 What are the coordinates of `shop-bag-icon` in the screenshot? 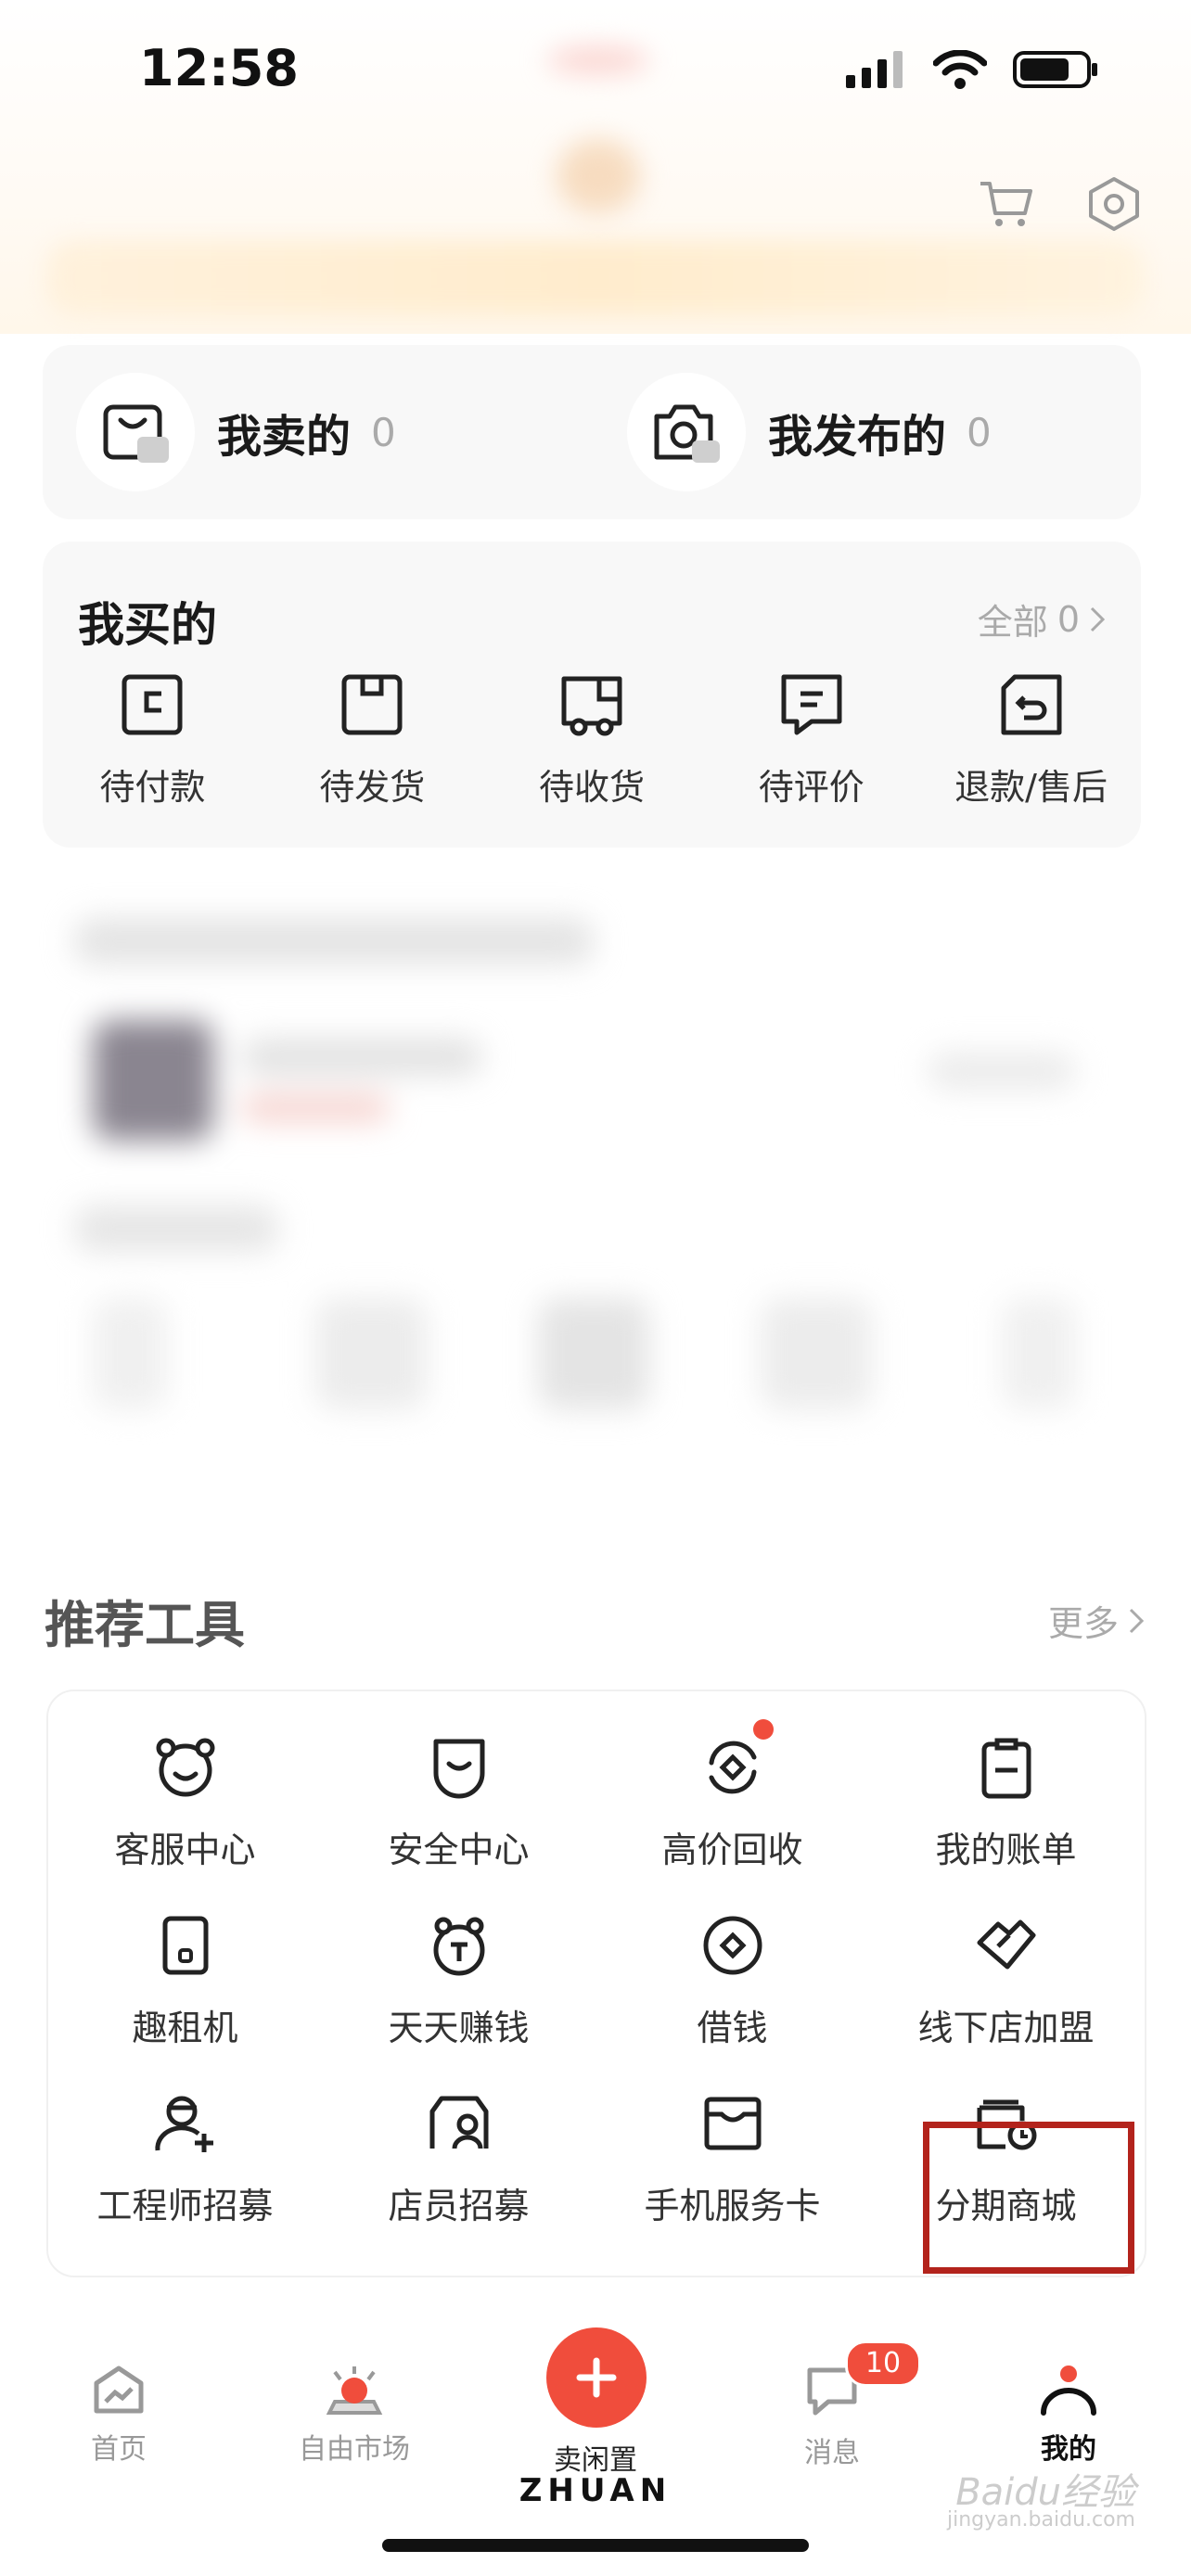 It's located at (135, 432).